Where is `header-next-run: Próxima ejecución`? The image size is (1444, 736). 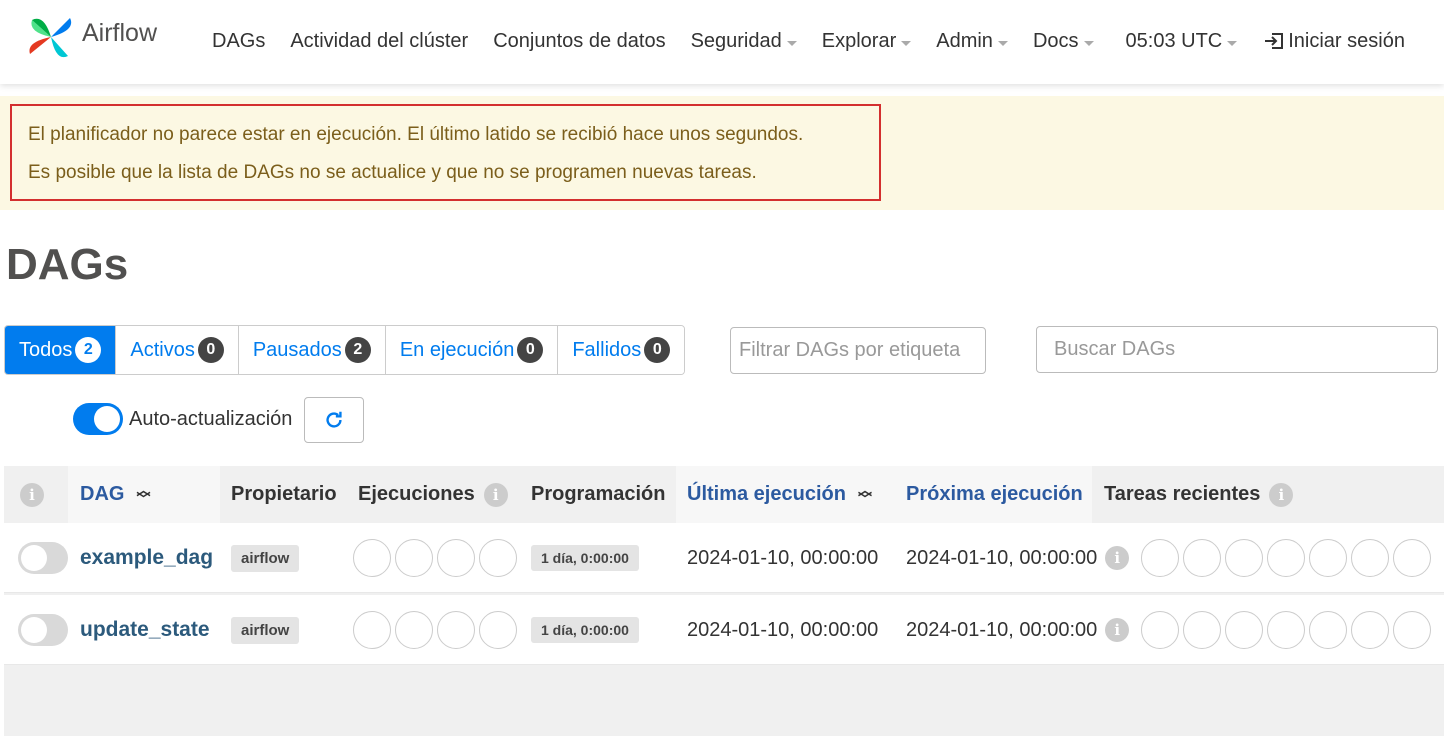
header-next-run: Próxima ejecución is located at coordinates (993, 494).